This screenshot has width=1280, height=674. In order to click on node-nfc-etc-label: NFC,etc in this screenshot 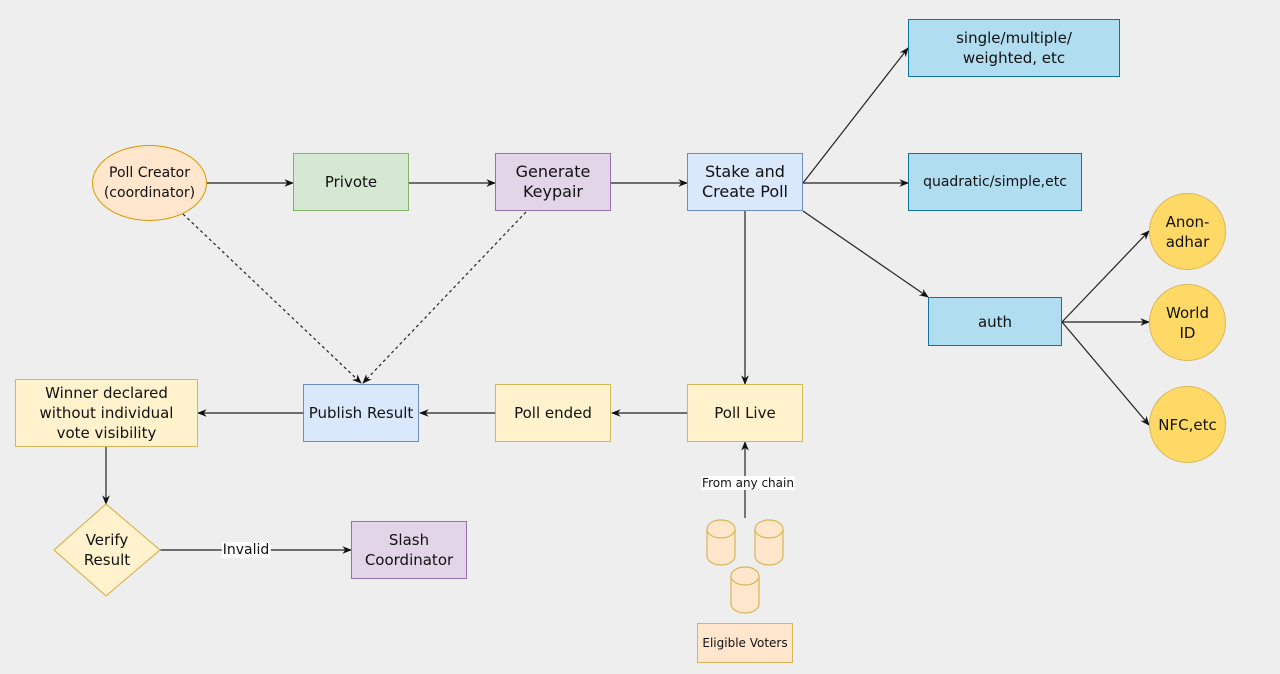, I will do `click(1187, 424)`.